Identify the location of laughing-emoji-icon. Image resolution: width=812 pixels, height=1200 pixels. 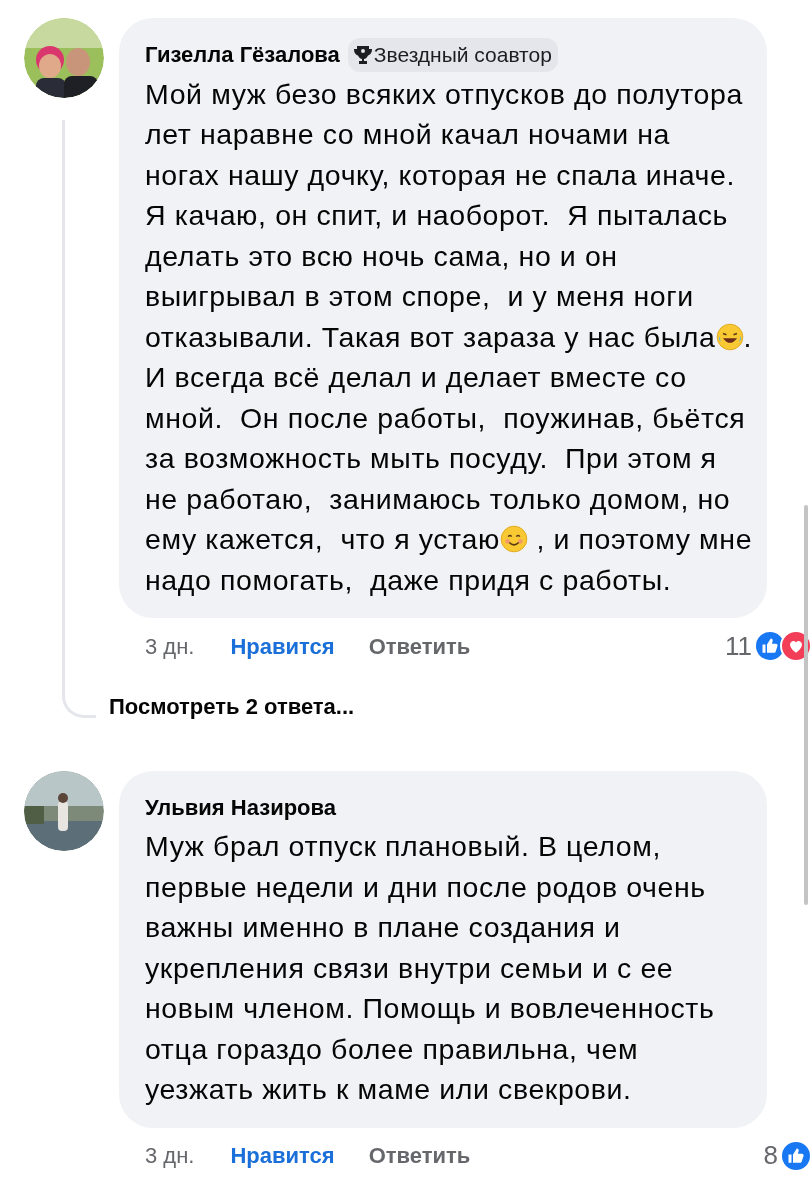
(729, 336).